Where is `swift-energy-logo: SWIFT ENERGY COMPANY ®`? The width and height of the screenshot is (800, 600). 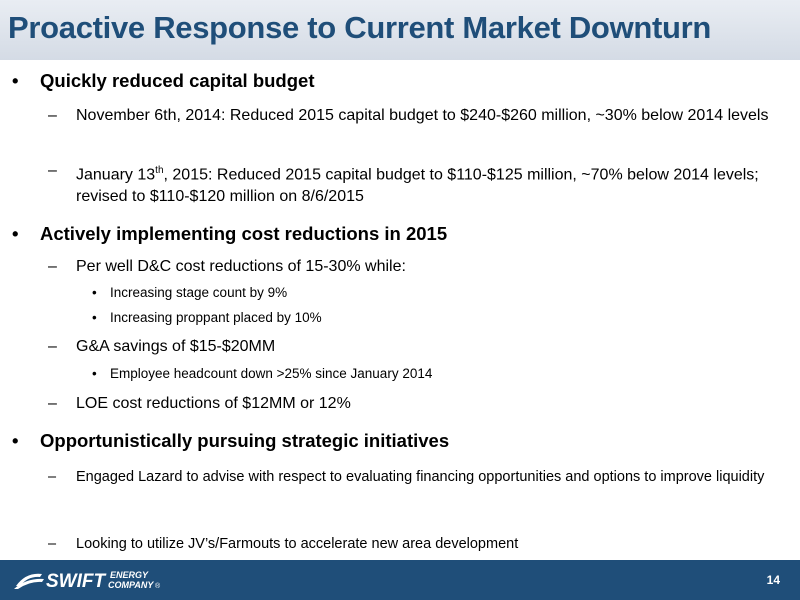
swift-energy-logo: SWIFT ENERGY COMPANY ® is located at coordinates (87, 581).